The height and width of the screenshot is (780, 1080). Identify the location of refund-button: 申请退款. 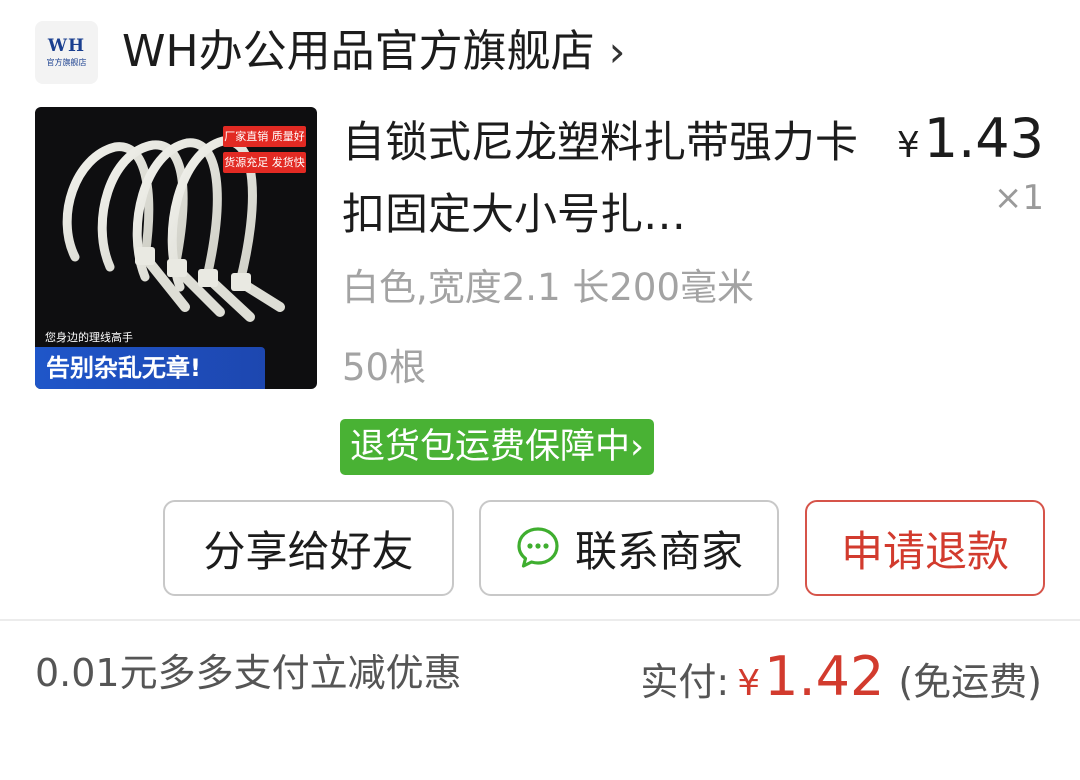
(925, 548).